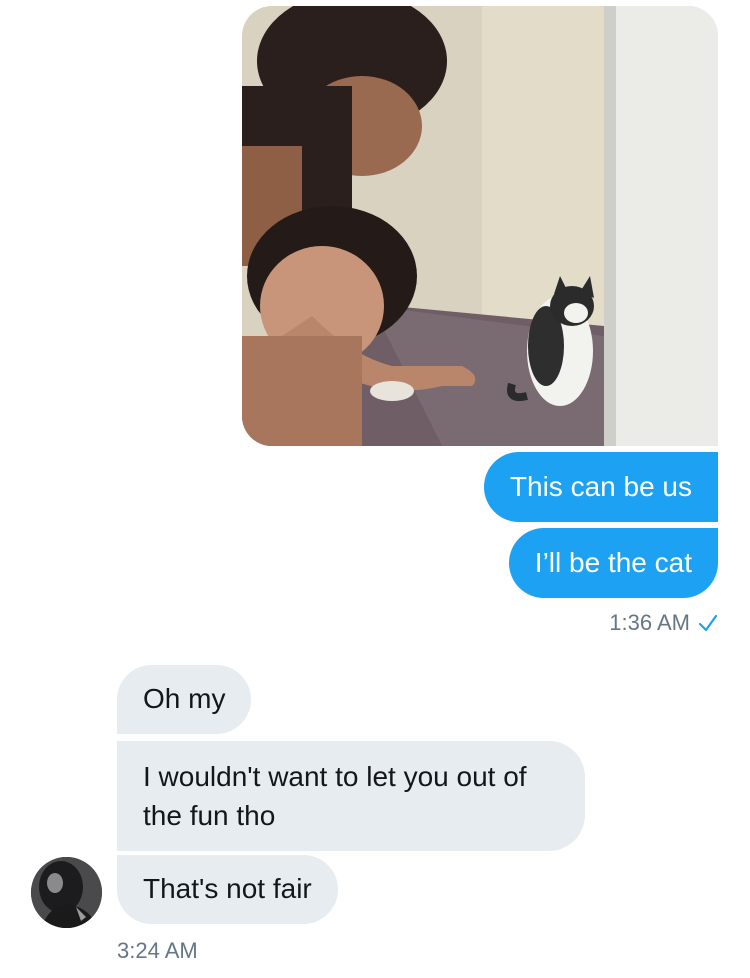 This screenshot has height=978, width=750. Describe the element at coordinates (227, 889) in the screenshot. I see `incoming-message: That's not fair` at that location.